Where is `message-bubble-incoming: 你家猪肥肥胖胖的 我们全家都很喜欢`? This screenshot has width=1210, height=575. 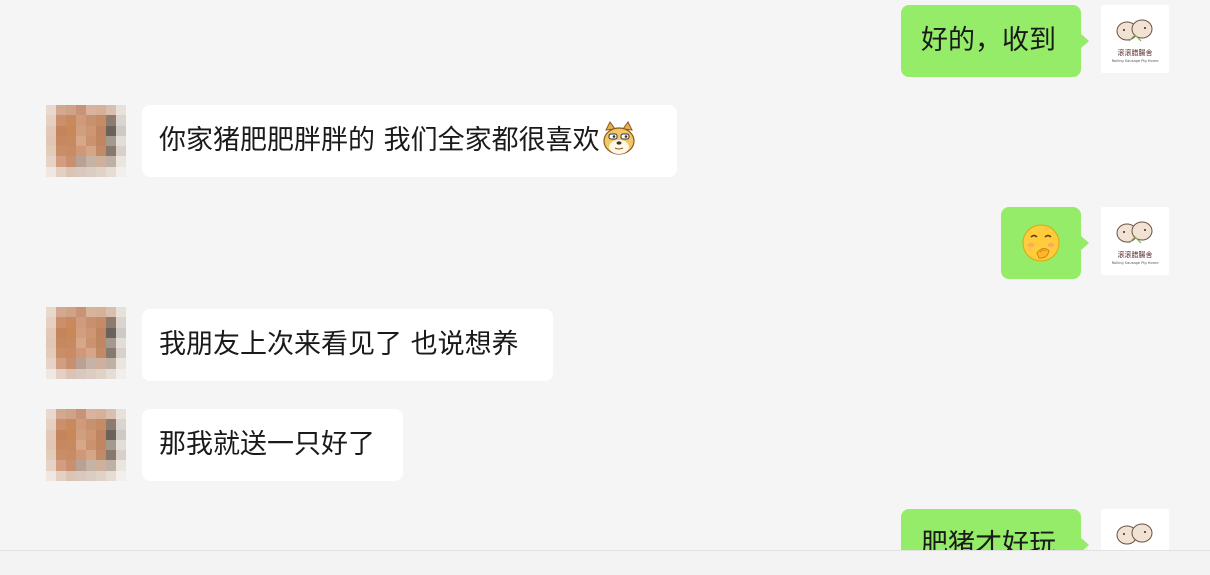
message-bubble-incoming: 你家猪肥肥胖胖的 我们全家都很喜欢 is located at coordinates (409, 141).